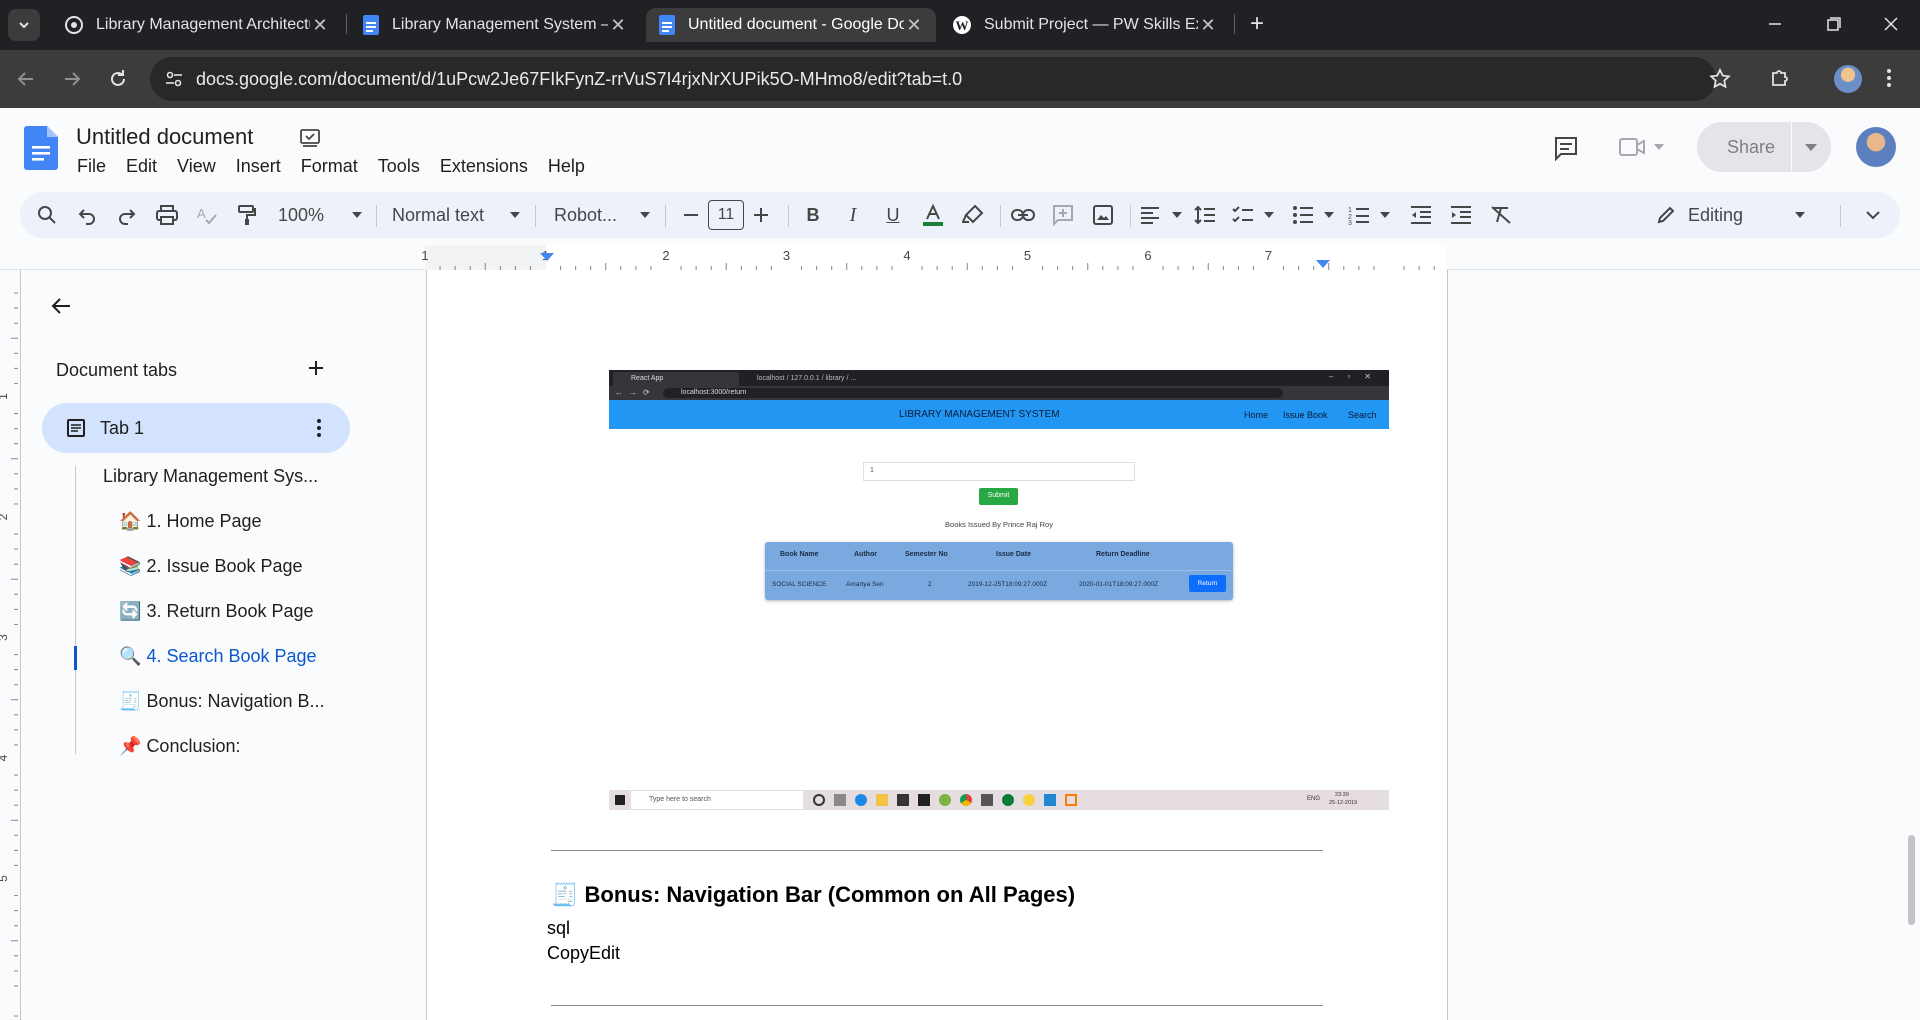 This screenshot has height=1020, width=1920. Describe the element at coordinates (973, 215) in the screenshot. I see `highlight-color-button` at that location.